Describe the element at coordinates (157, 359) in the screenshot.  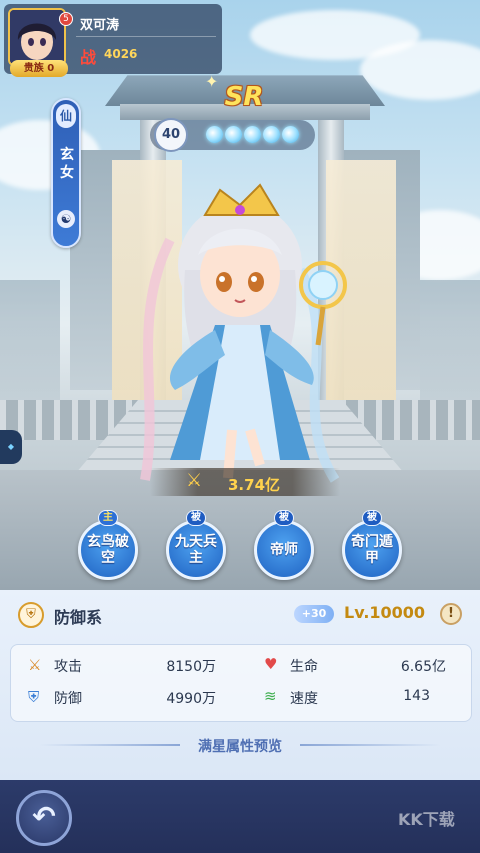
I see `ribbon` at that location.